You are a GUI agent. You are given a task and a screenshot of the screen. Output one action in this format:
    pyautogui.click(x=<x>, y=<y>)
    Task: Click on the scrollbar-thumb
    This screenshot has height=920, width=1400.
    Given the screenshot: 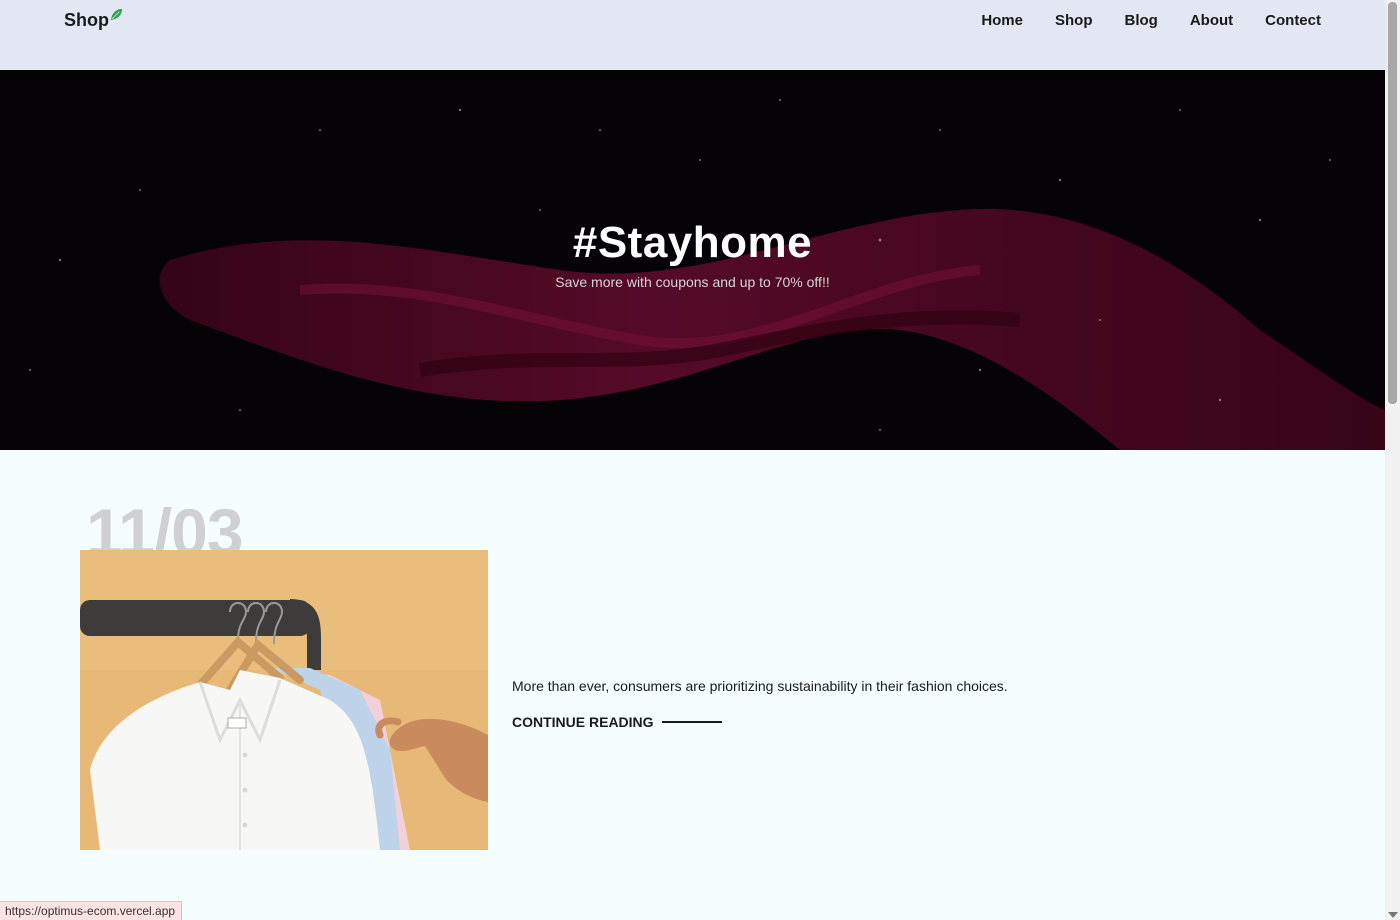 What is the action you would take?
    pyautogui.click(x=1392, y=203)
    